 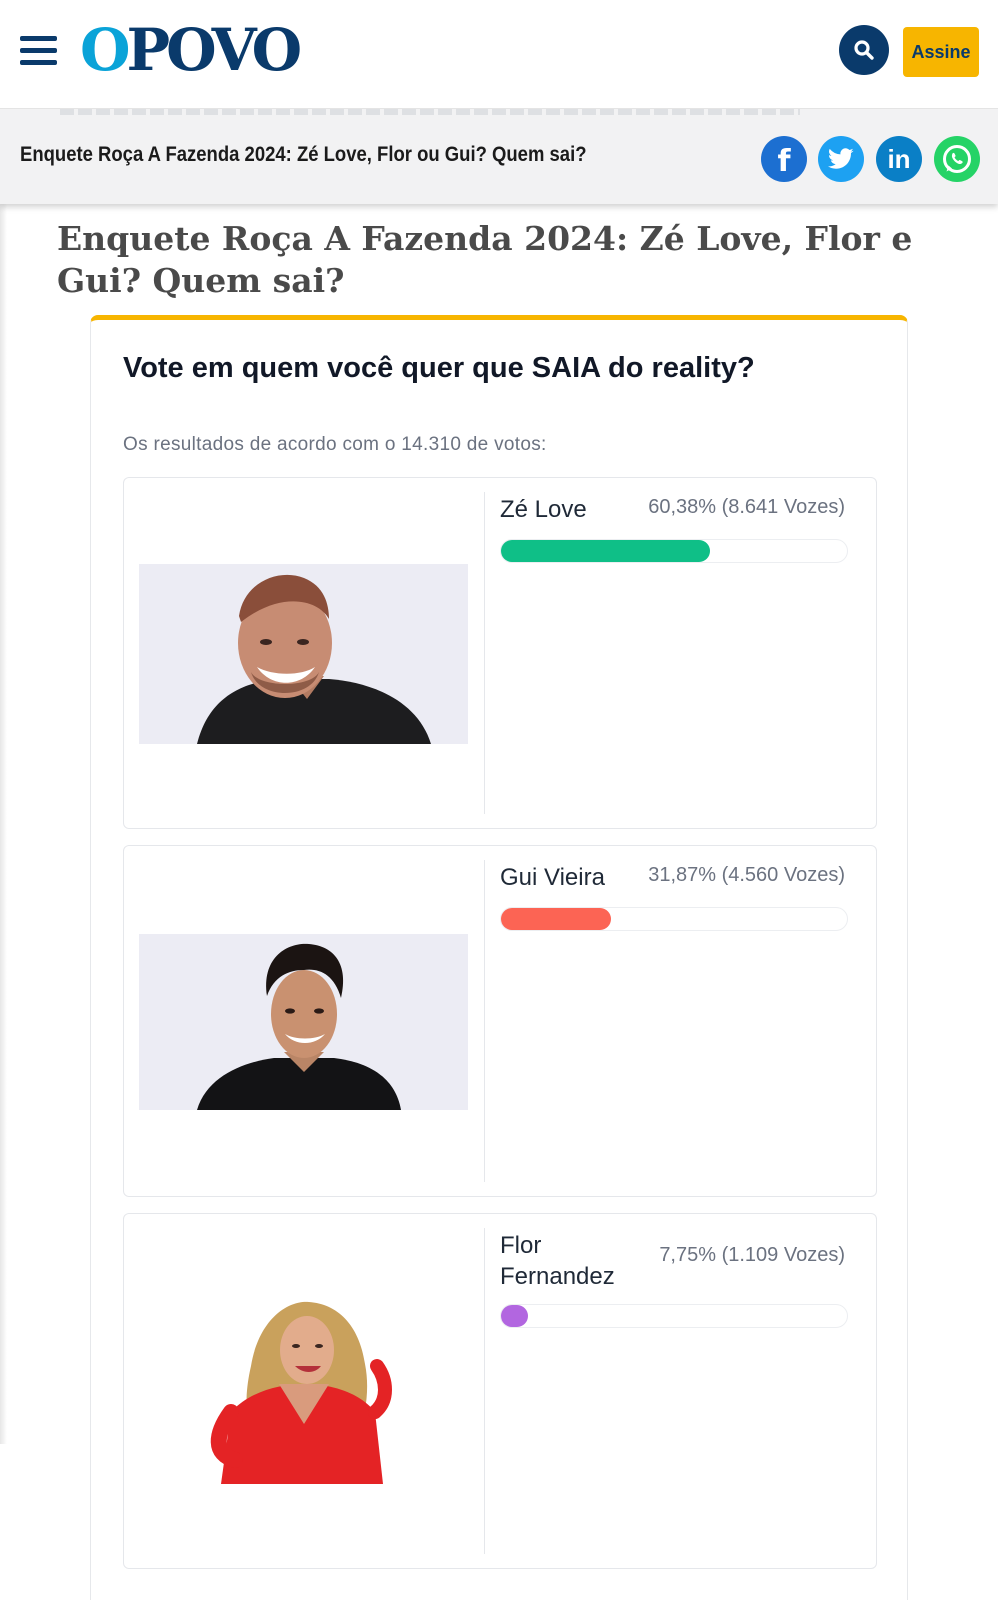 I want to click on twitter-share-button, so click(x=841, y=159).